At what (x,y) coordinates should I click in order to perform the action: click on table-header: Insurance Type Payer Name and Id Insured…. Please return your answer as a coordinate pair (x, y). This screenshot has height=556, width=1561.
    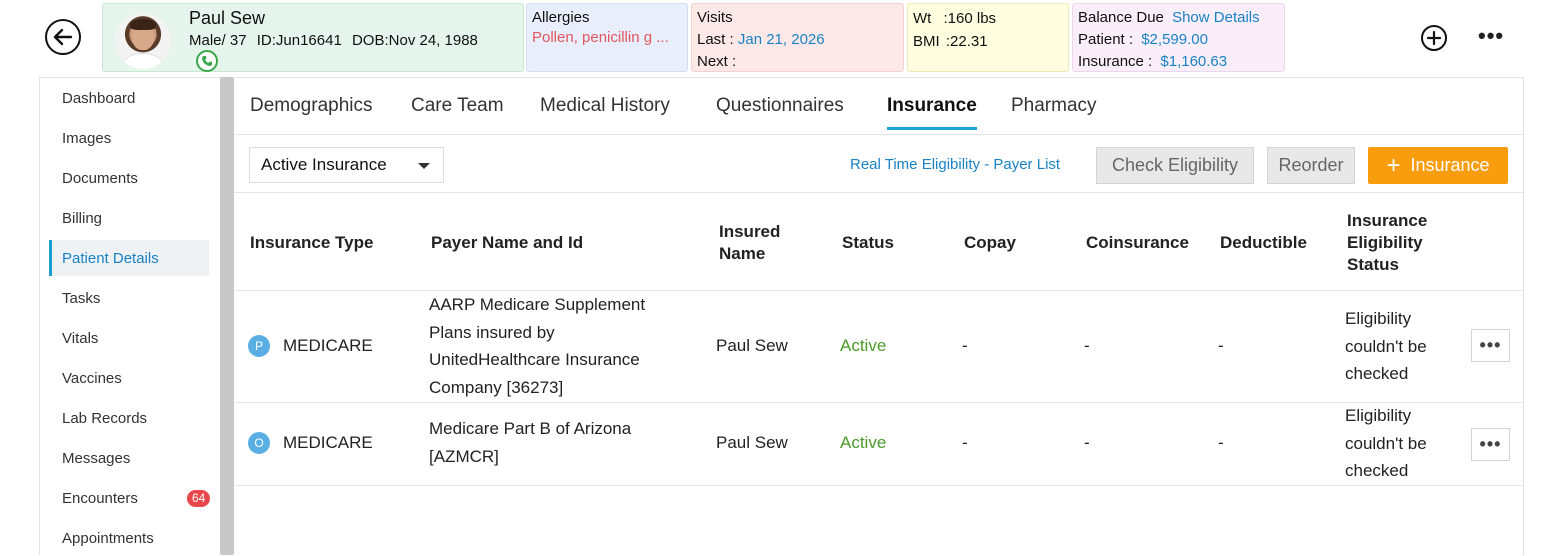
    Looking at the image, I should click on (878, 242).